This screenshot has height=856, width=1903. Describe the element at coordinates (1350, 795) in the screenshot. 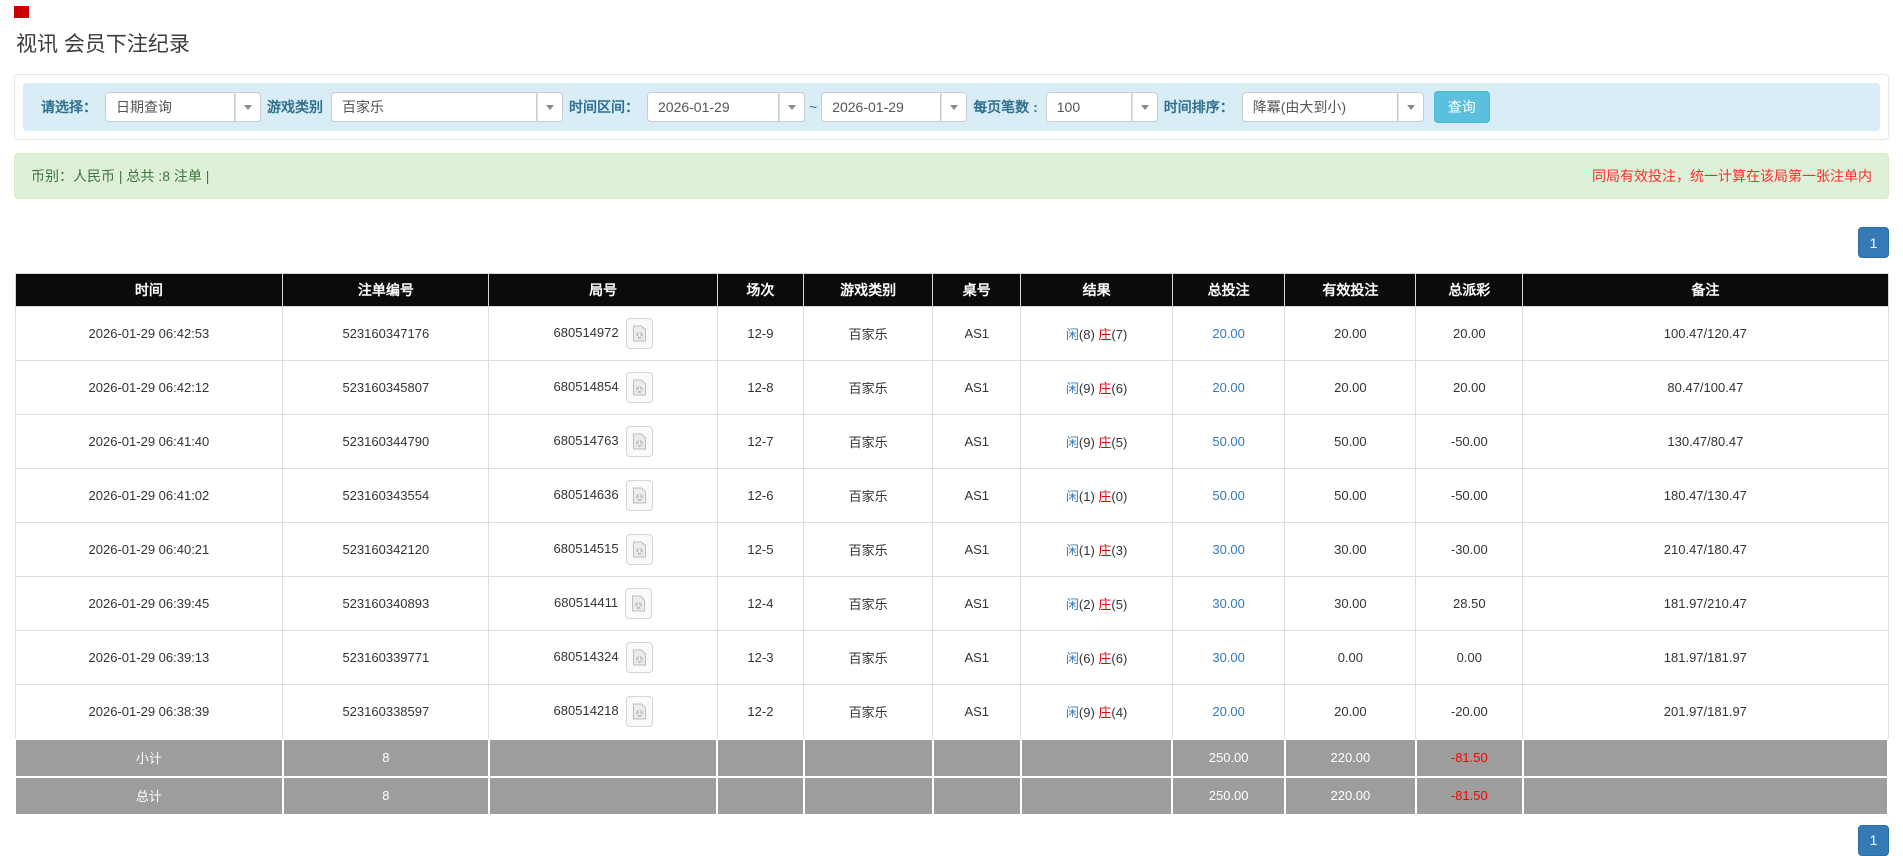

I see `total-valid-bet: 220.00` at that location.